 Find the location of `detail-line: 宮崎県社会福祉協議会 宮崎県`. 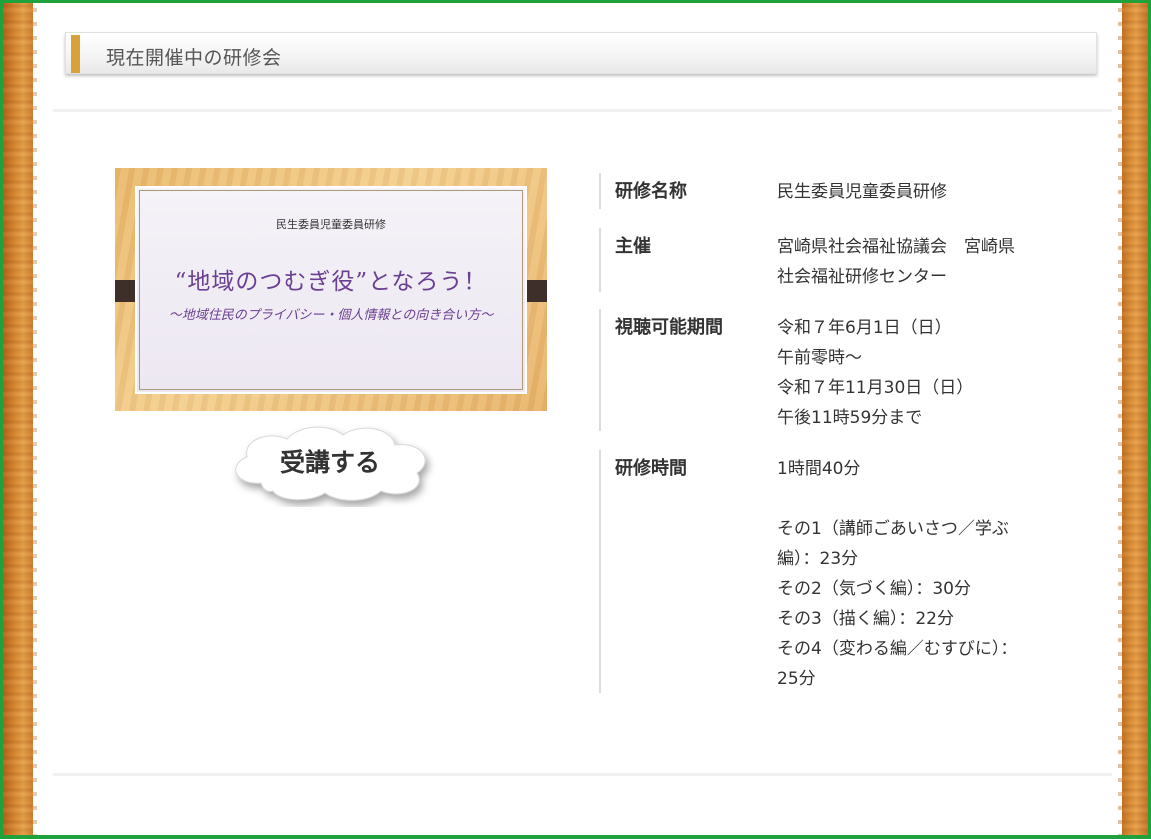

detail-line: 宮崎県社会福祉協議会 宮崎県 is located at coordinates (896, 247).